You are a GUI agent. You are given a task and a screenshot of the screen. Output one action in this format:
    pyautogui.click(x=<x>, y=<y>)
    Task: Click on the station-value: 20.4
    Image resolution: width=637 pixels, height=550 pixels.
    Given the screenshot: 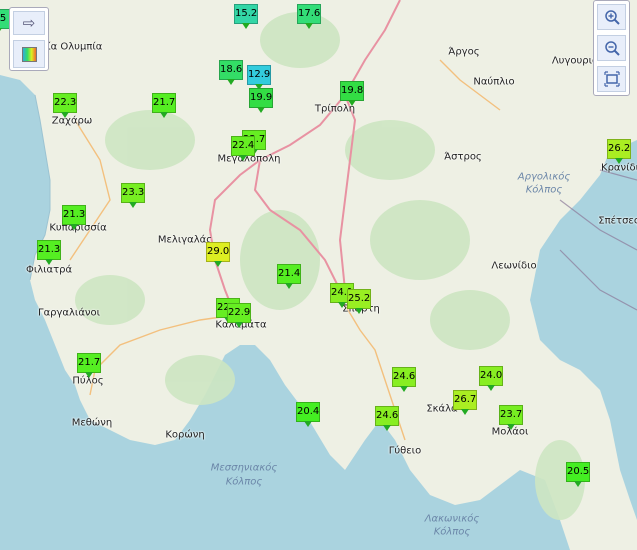 What is the action you would take?
    pyautogui.click(x=308, y=411)
    